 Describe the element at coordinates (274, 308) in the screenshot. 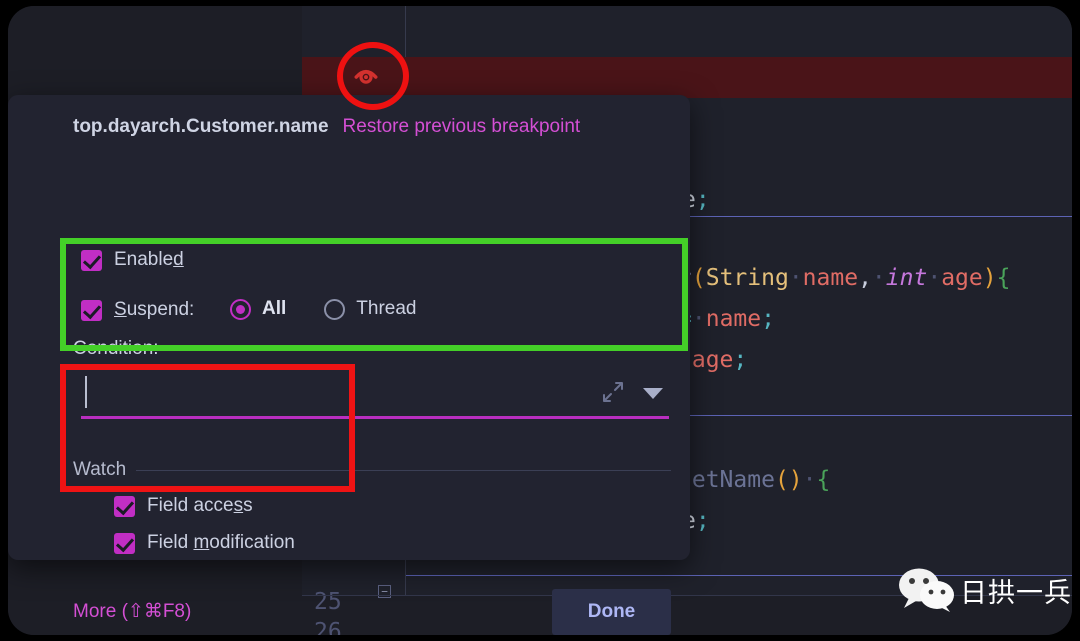

I see `radio-all-label: All` at that location.